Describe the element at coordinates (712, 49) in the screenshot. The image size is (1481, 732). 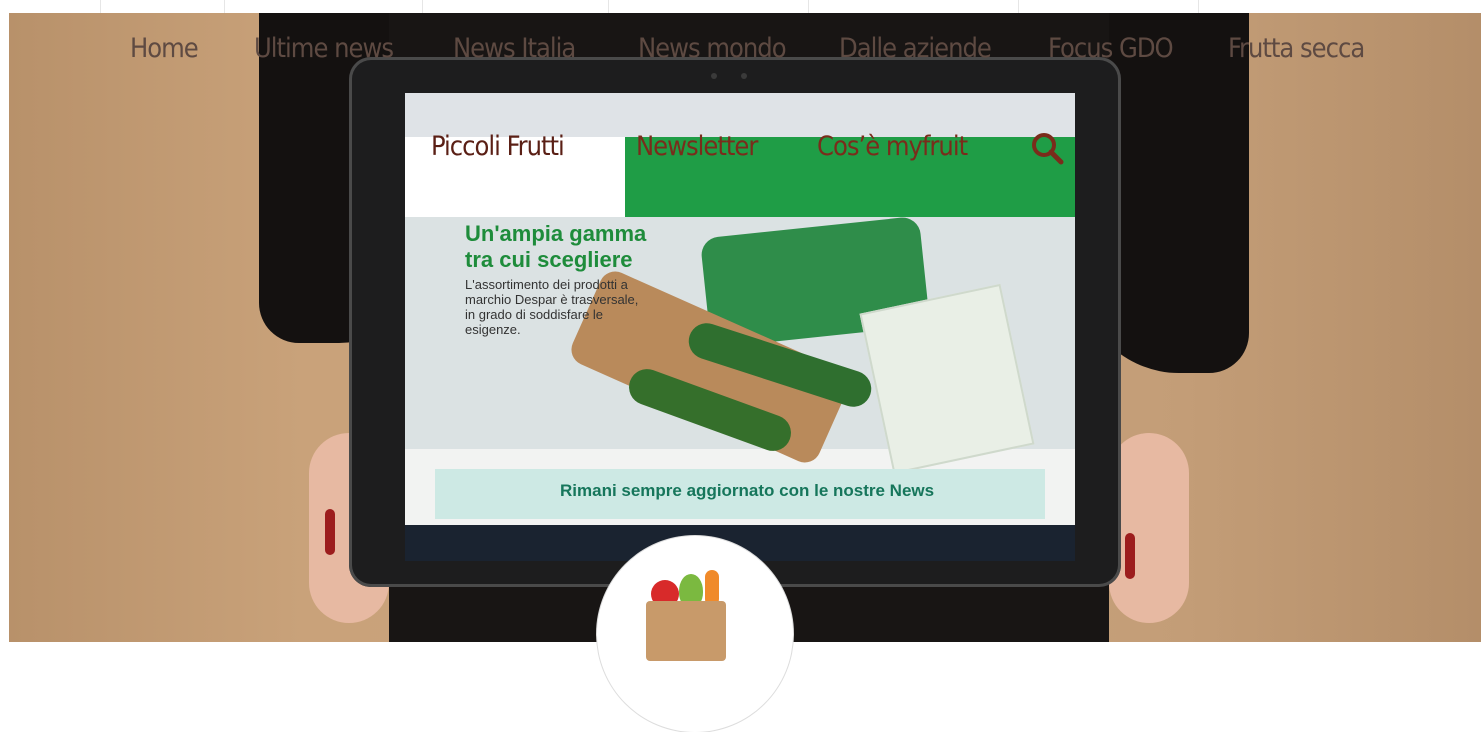
I see `nav-news-mondo: News mondo` at that location.